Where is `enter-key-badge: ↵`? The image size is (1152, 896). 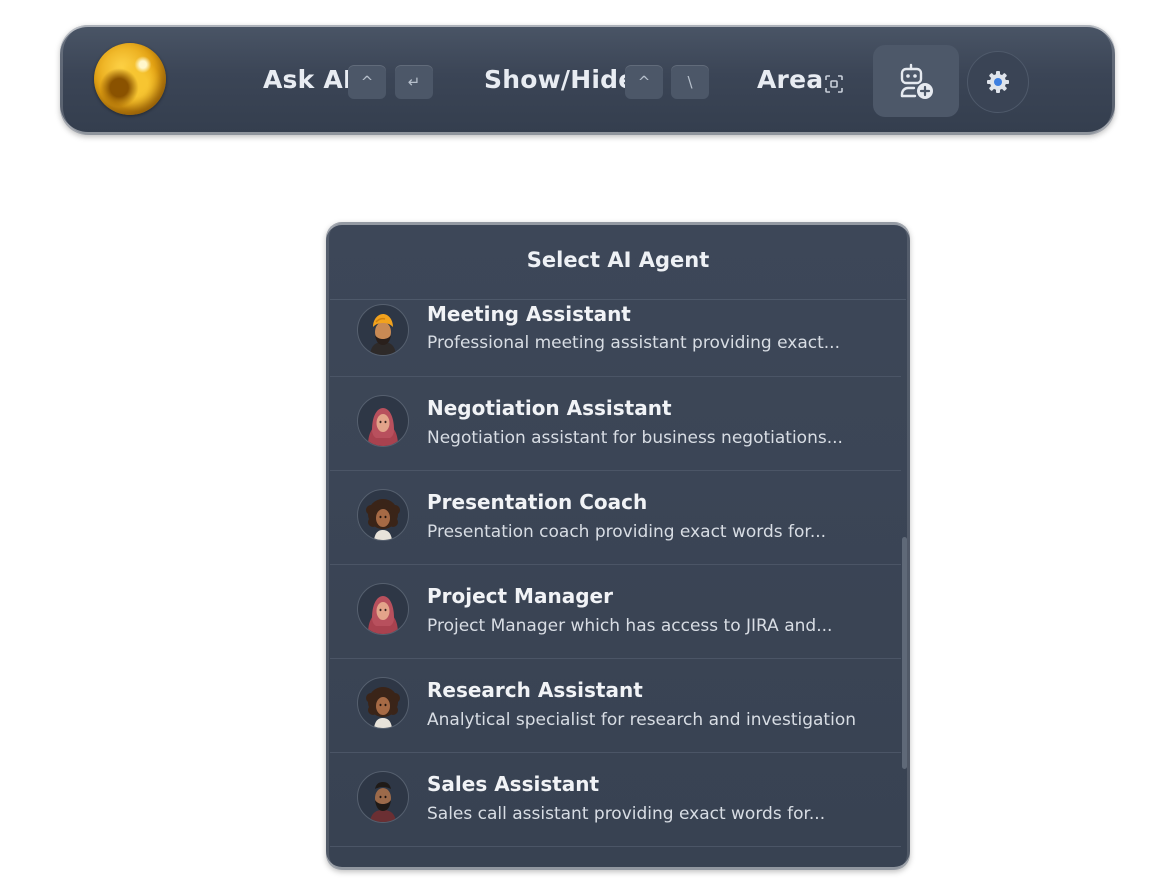 enter-key-badge: ↵ is located at coordinates (414, 82).